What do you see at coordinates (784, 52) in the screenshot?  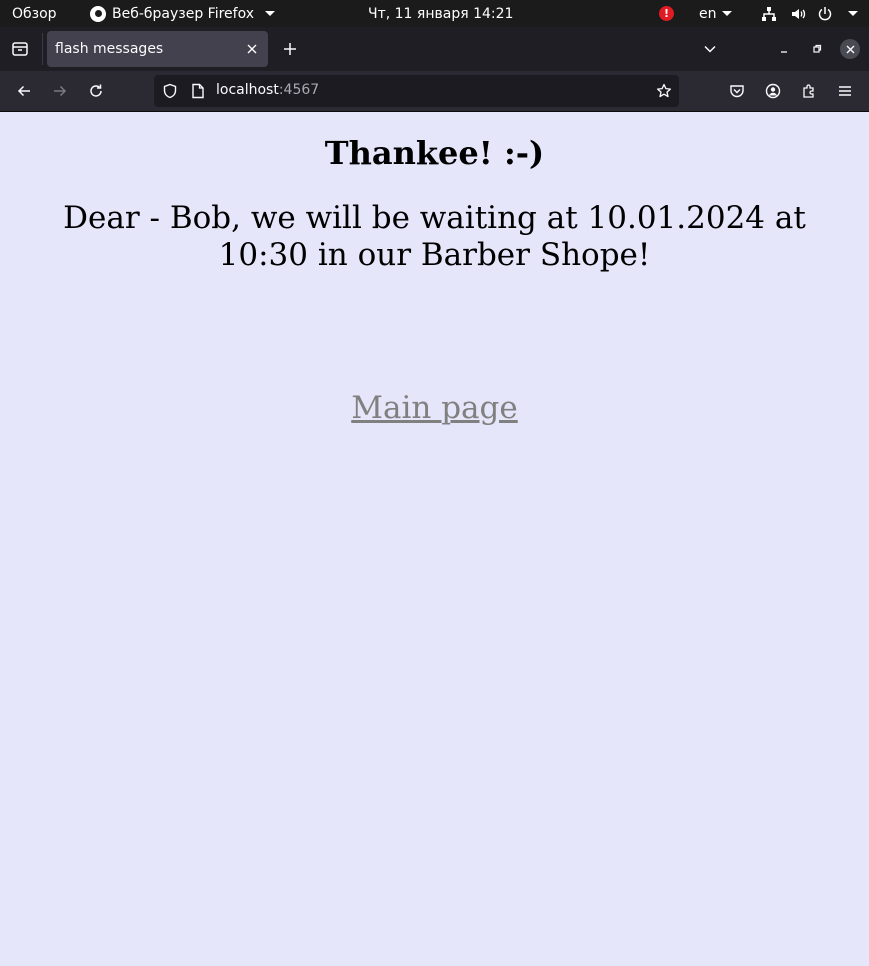 I see `minimize-icon` at bounding box center [784, 52].